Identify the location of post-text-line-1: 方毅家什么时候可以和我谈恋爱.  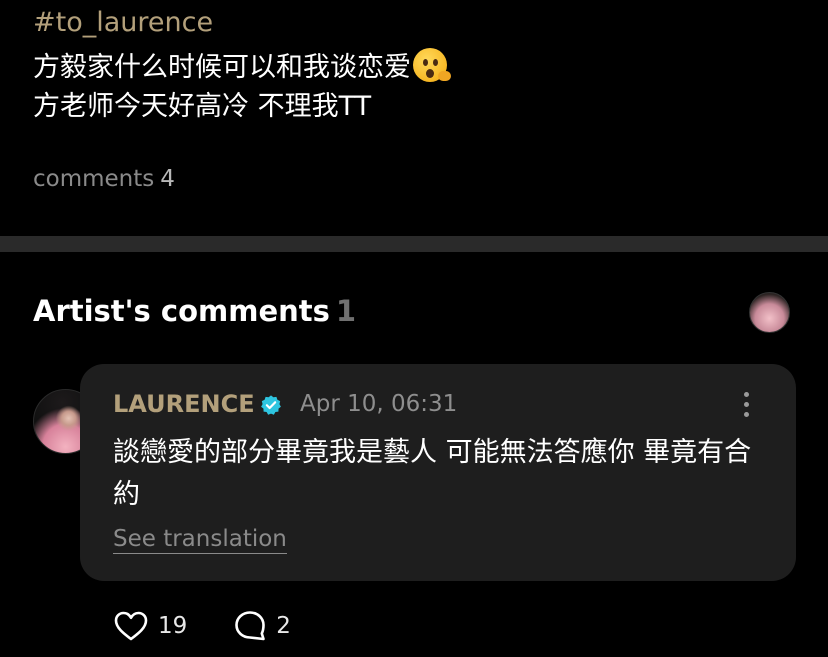
(242, 66).